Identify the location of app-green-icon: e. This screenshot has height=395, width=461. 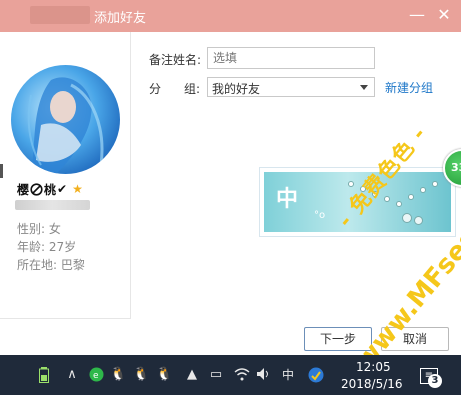
(96, 375).